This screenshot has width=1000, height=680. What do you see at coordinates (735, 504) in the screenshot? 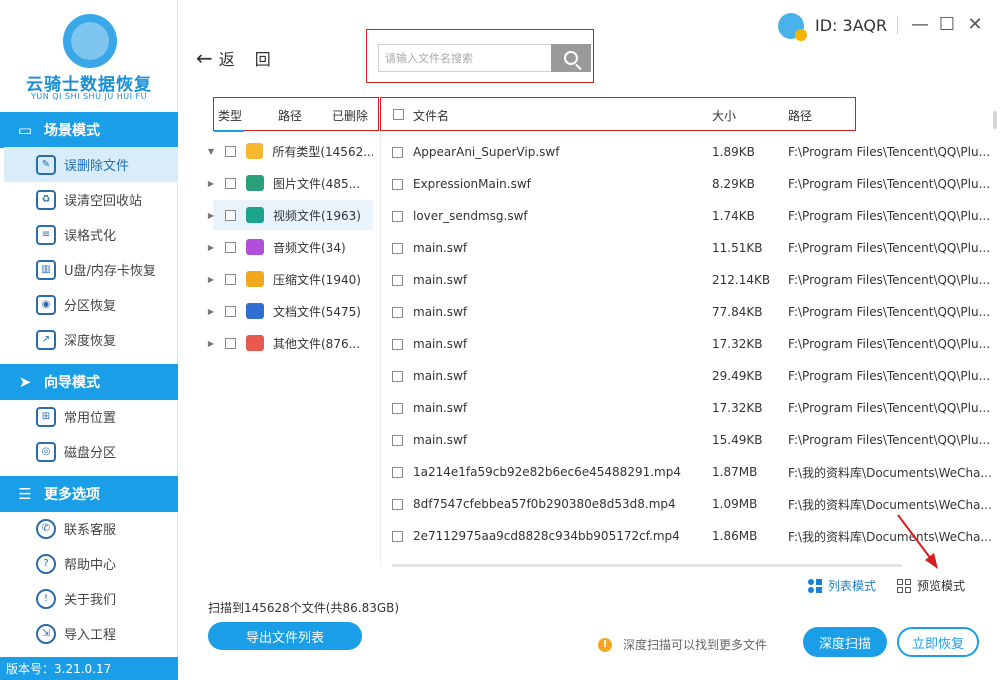
I see `file-size: 1.09MB` at bounding box center [735, 504].